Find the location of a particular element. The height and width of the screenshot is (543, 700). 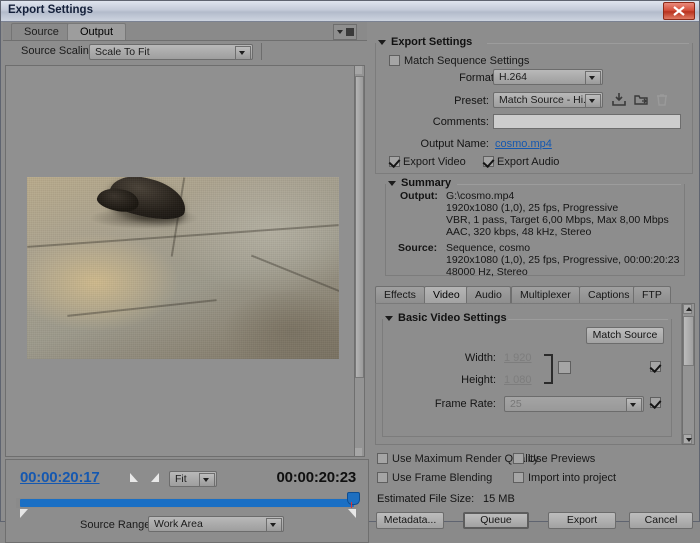

export-audio-label: Export Audio is located at coordinates (528, 162).